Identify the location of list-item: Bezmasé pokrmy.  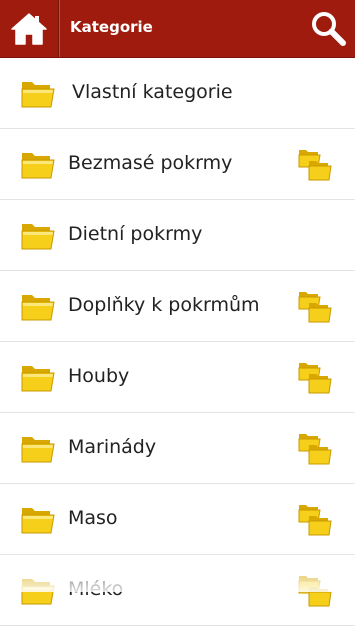
(177, 164).